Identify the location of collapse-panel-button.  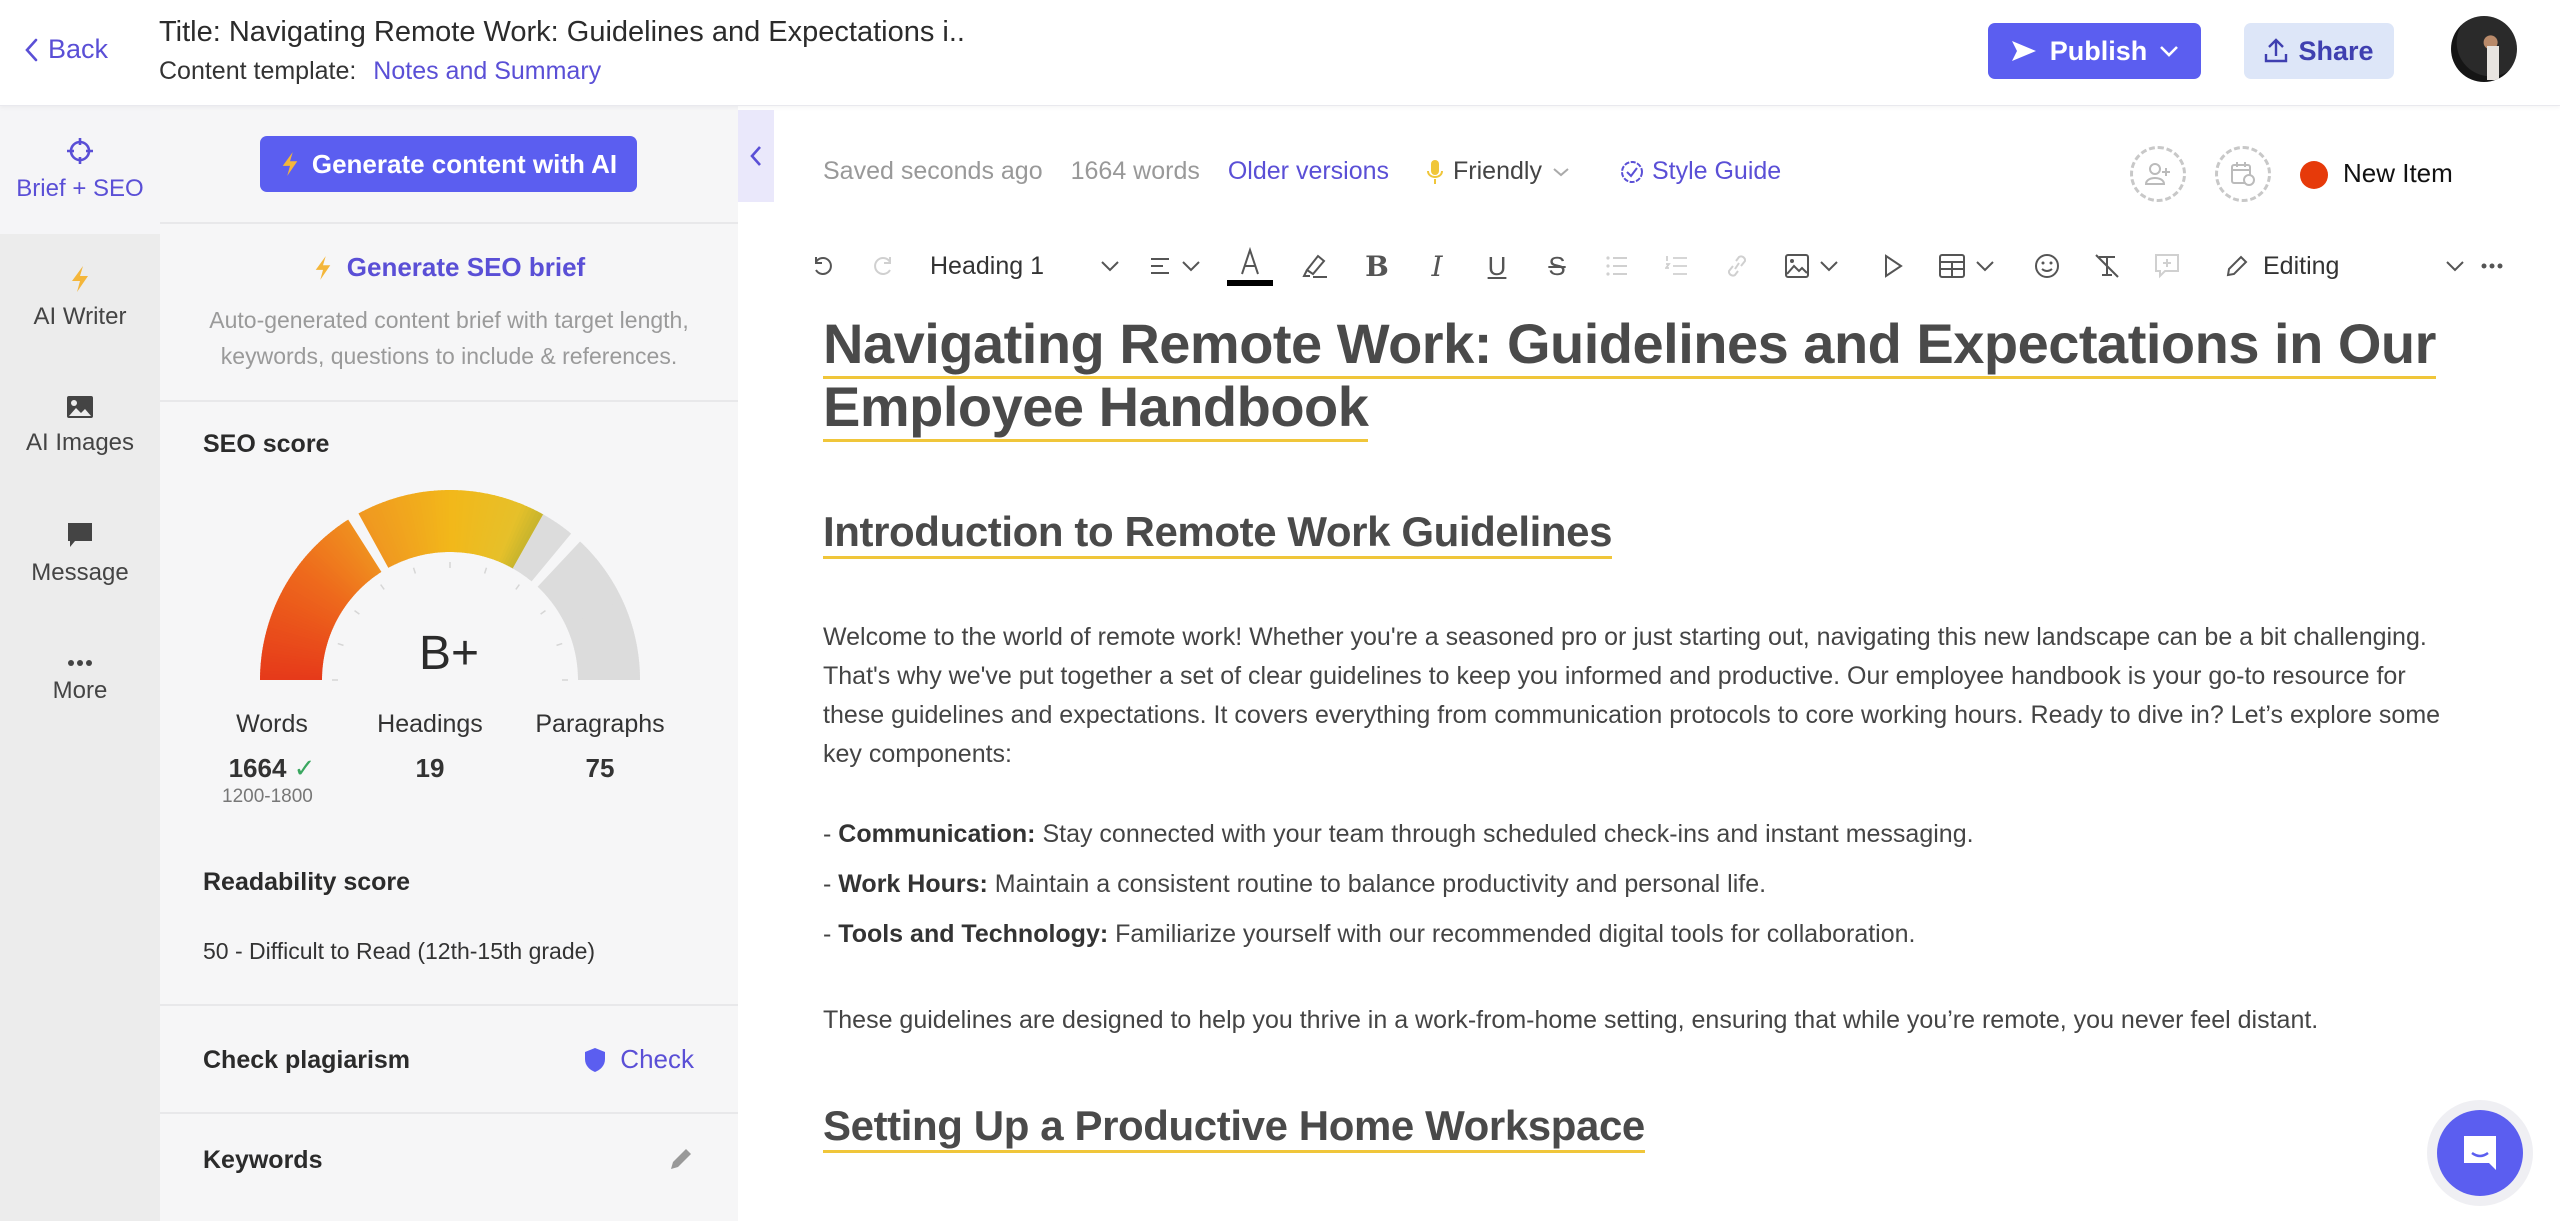
(756, 156).